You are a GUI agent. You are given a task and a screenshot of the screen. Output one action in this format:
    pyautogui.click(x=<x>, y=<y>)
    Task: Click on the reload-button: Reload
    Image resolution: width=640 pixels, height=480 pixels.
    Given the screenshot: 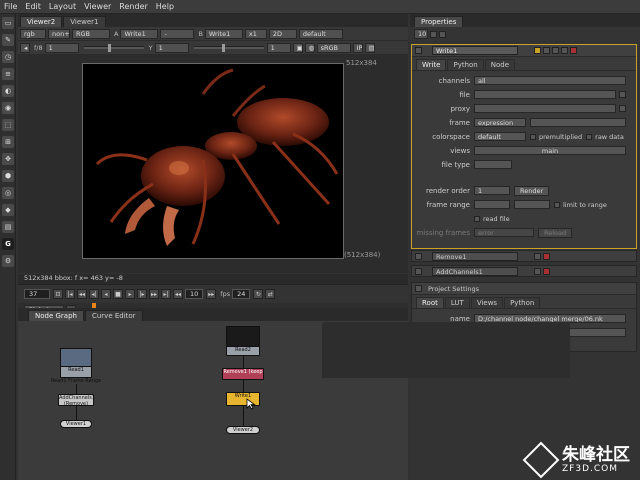 What is the action you would take?
    pyautogui.click(x=555, y=232)
    